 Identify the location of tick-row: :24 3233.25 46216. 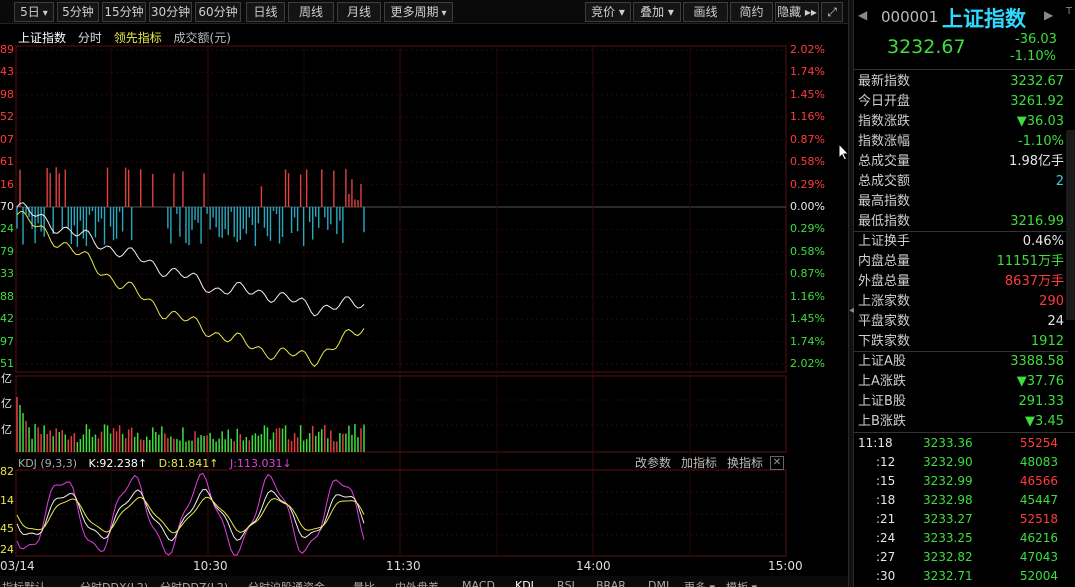
(957, 538).